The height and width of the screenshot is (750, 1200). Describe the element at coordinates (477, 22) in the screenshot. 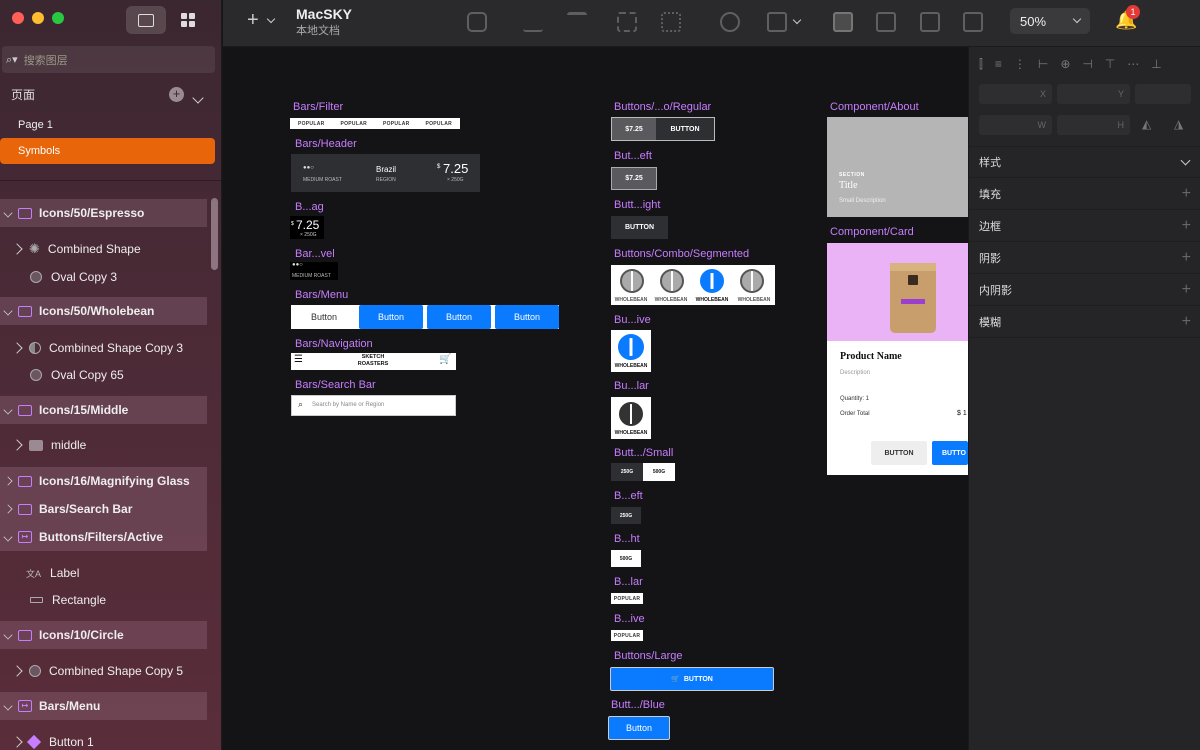

I see `create-symbol-icon` at that location.